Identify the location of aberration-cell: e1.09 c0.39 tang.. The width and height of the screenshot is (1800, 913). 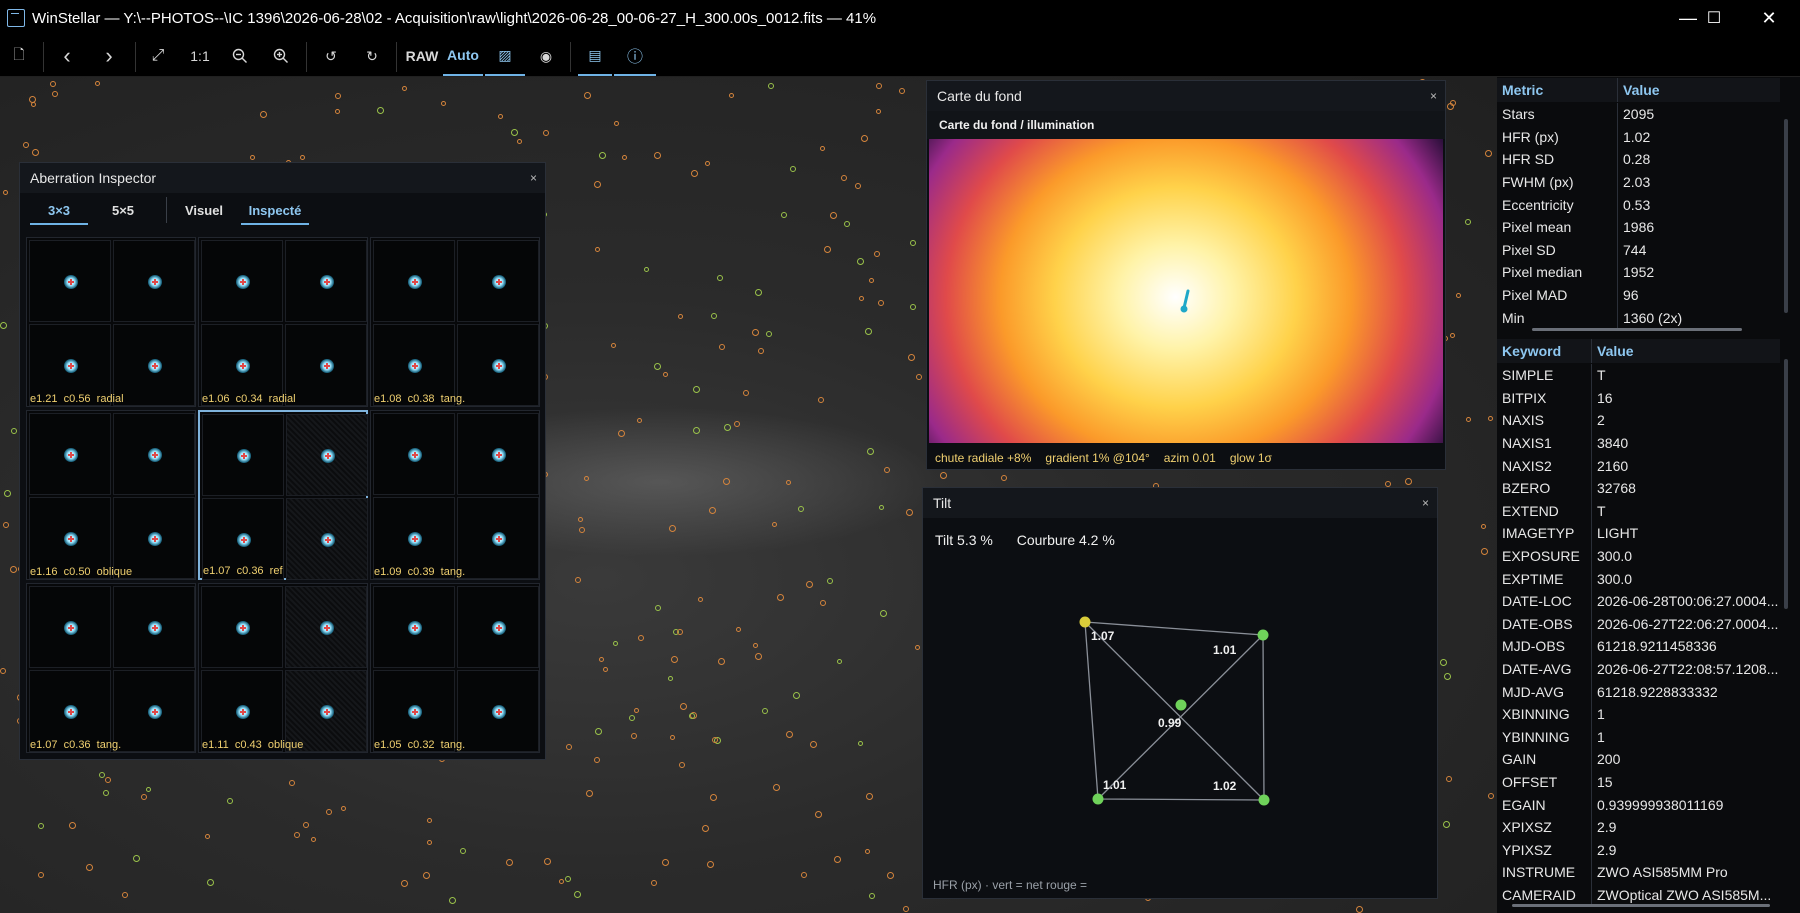
(455, 495).